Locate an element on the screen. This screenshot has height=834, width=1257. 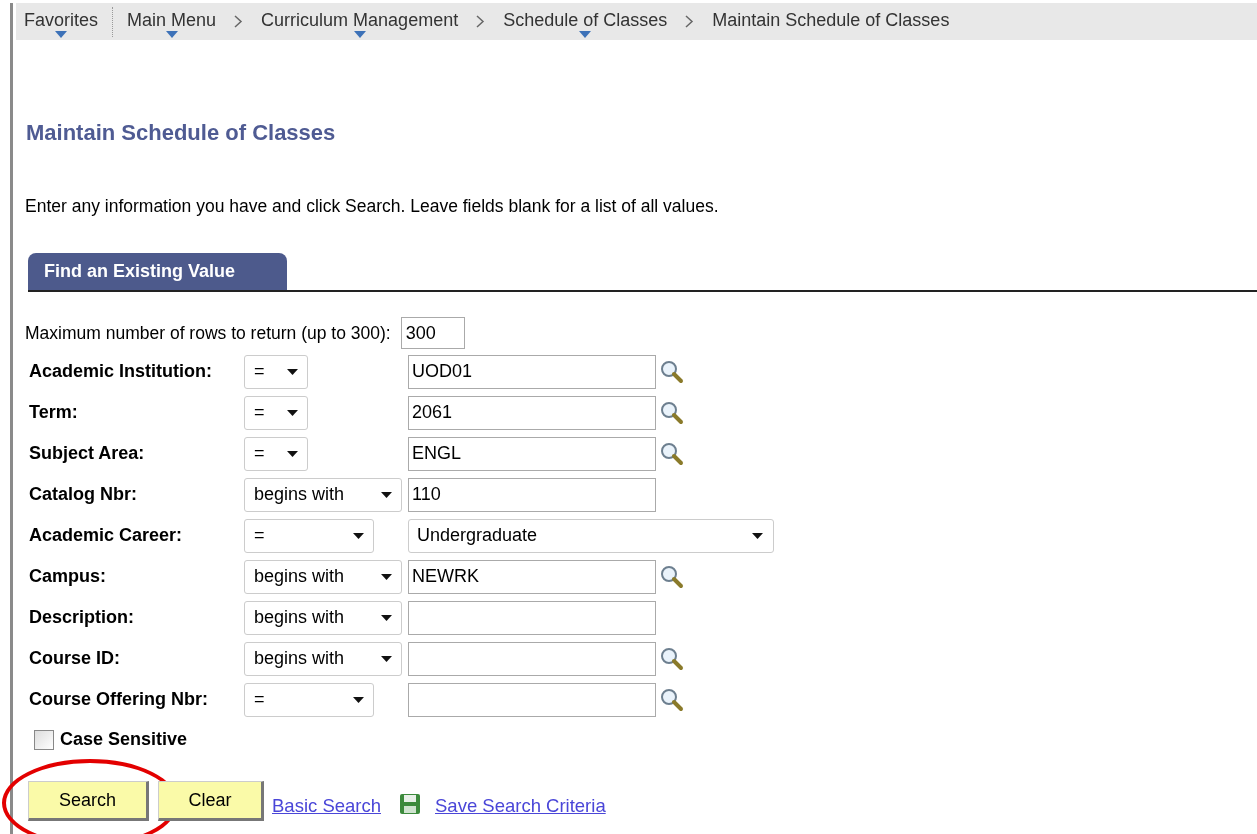
breadcrumb-link: Maintain Schedule of Classes is located at coordinates (831, 21).